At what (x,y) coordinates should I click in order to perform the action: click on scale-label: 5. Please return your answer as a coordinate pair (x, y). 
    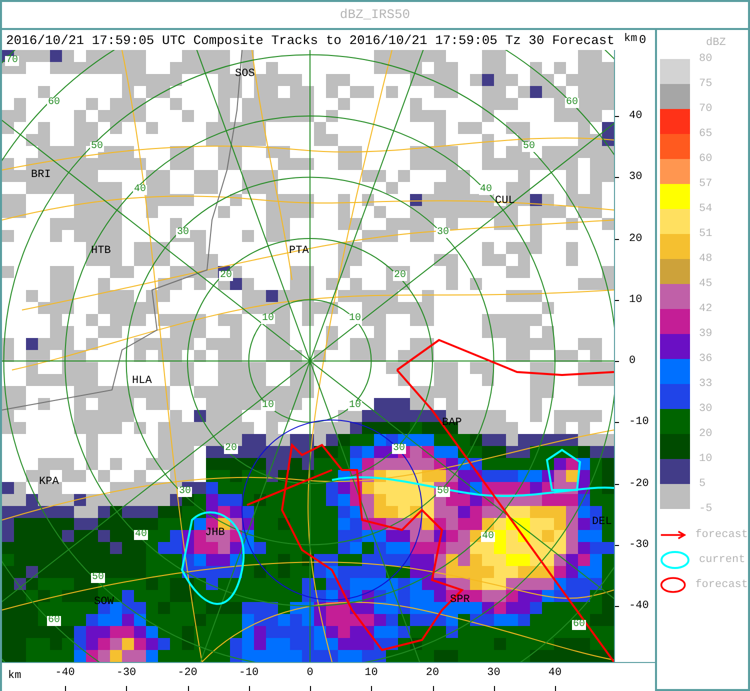
    Looking at the image, I should click on (703, 484).